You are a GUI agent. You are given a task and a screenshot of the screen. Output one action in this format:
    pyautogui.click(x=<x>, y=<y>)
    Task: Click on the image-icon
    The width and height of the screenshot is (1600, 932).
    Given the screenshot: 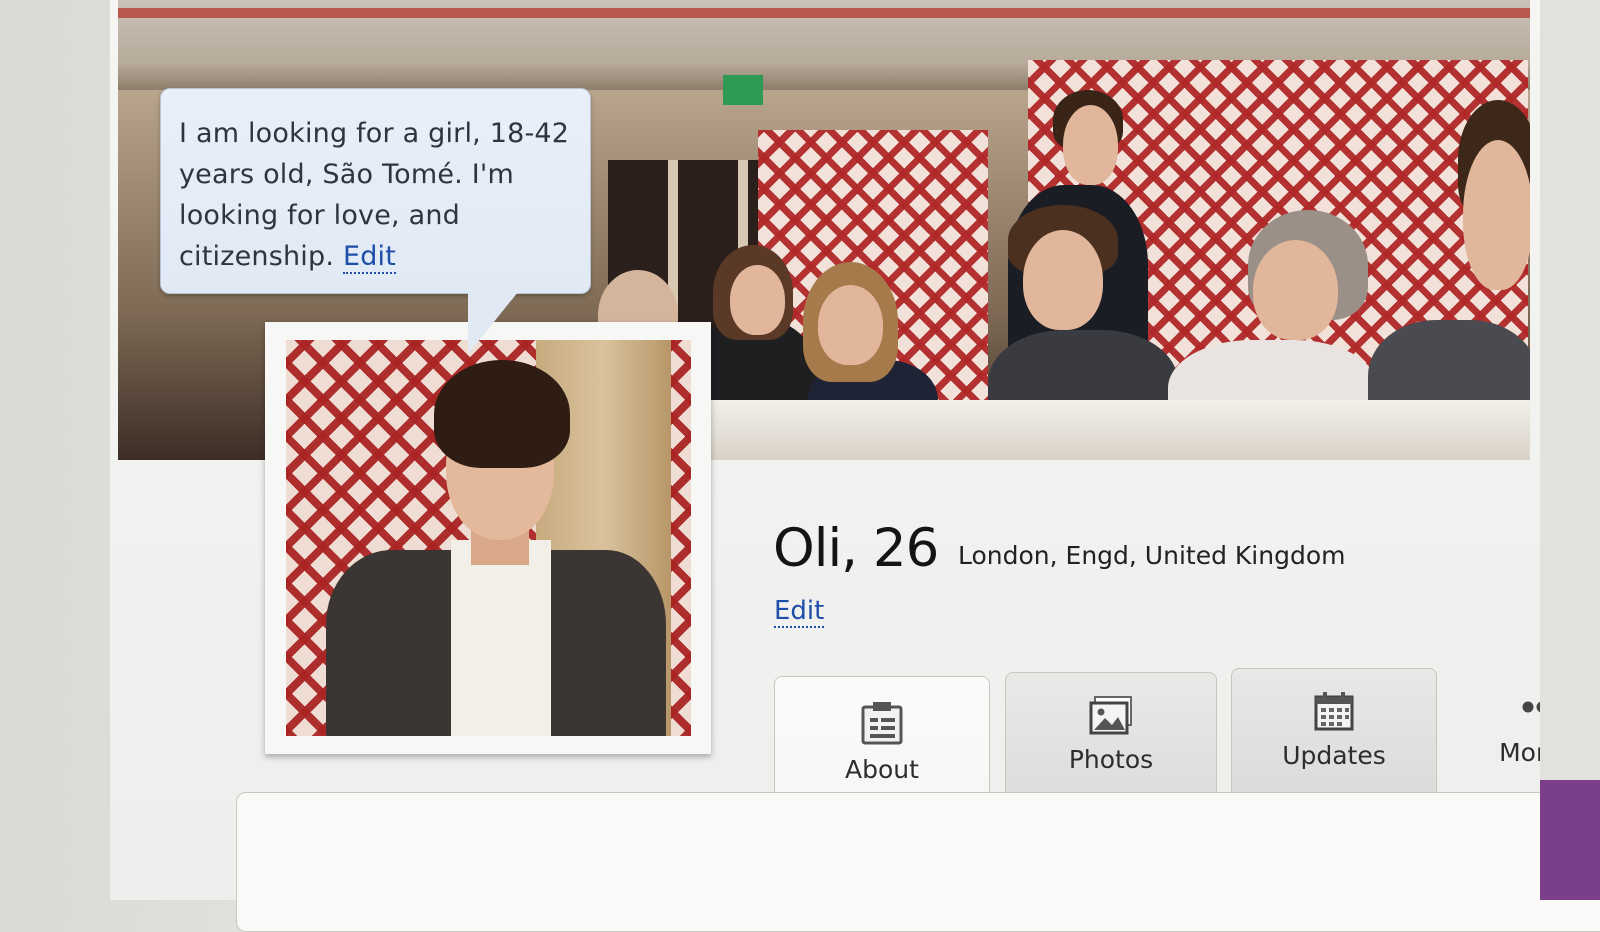 What is the action you would take?
    pyautogui.click(x=1110, y=715)
    